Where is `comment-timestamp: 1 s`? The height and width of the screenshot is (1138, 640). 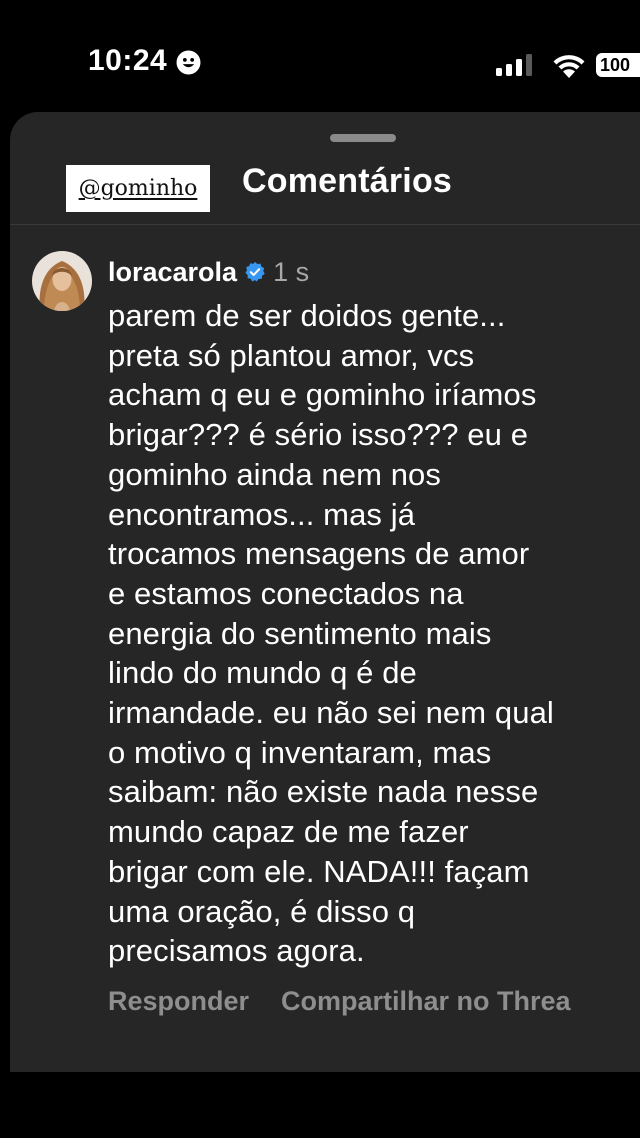
comment-timestamp: 1 s is located at coordinates (291, 271).